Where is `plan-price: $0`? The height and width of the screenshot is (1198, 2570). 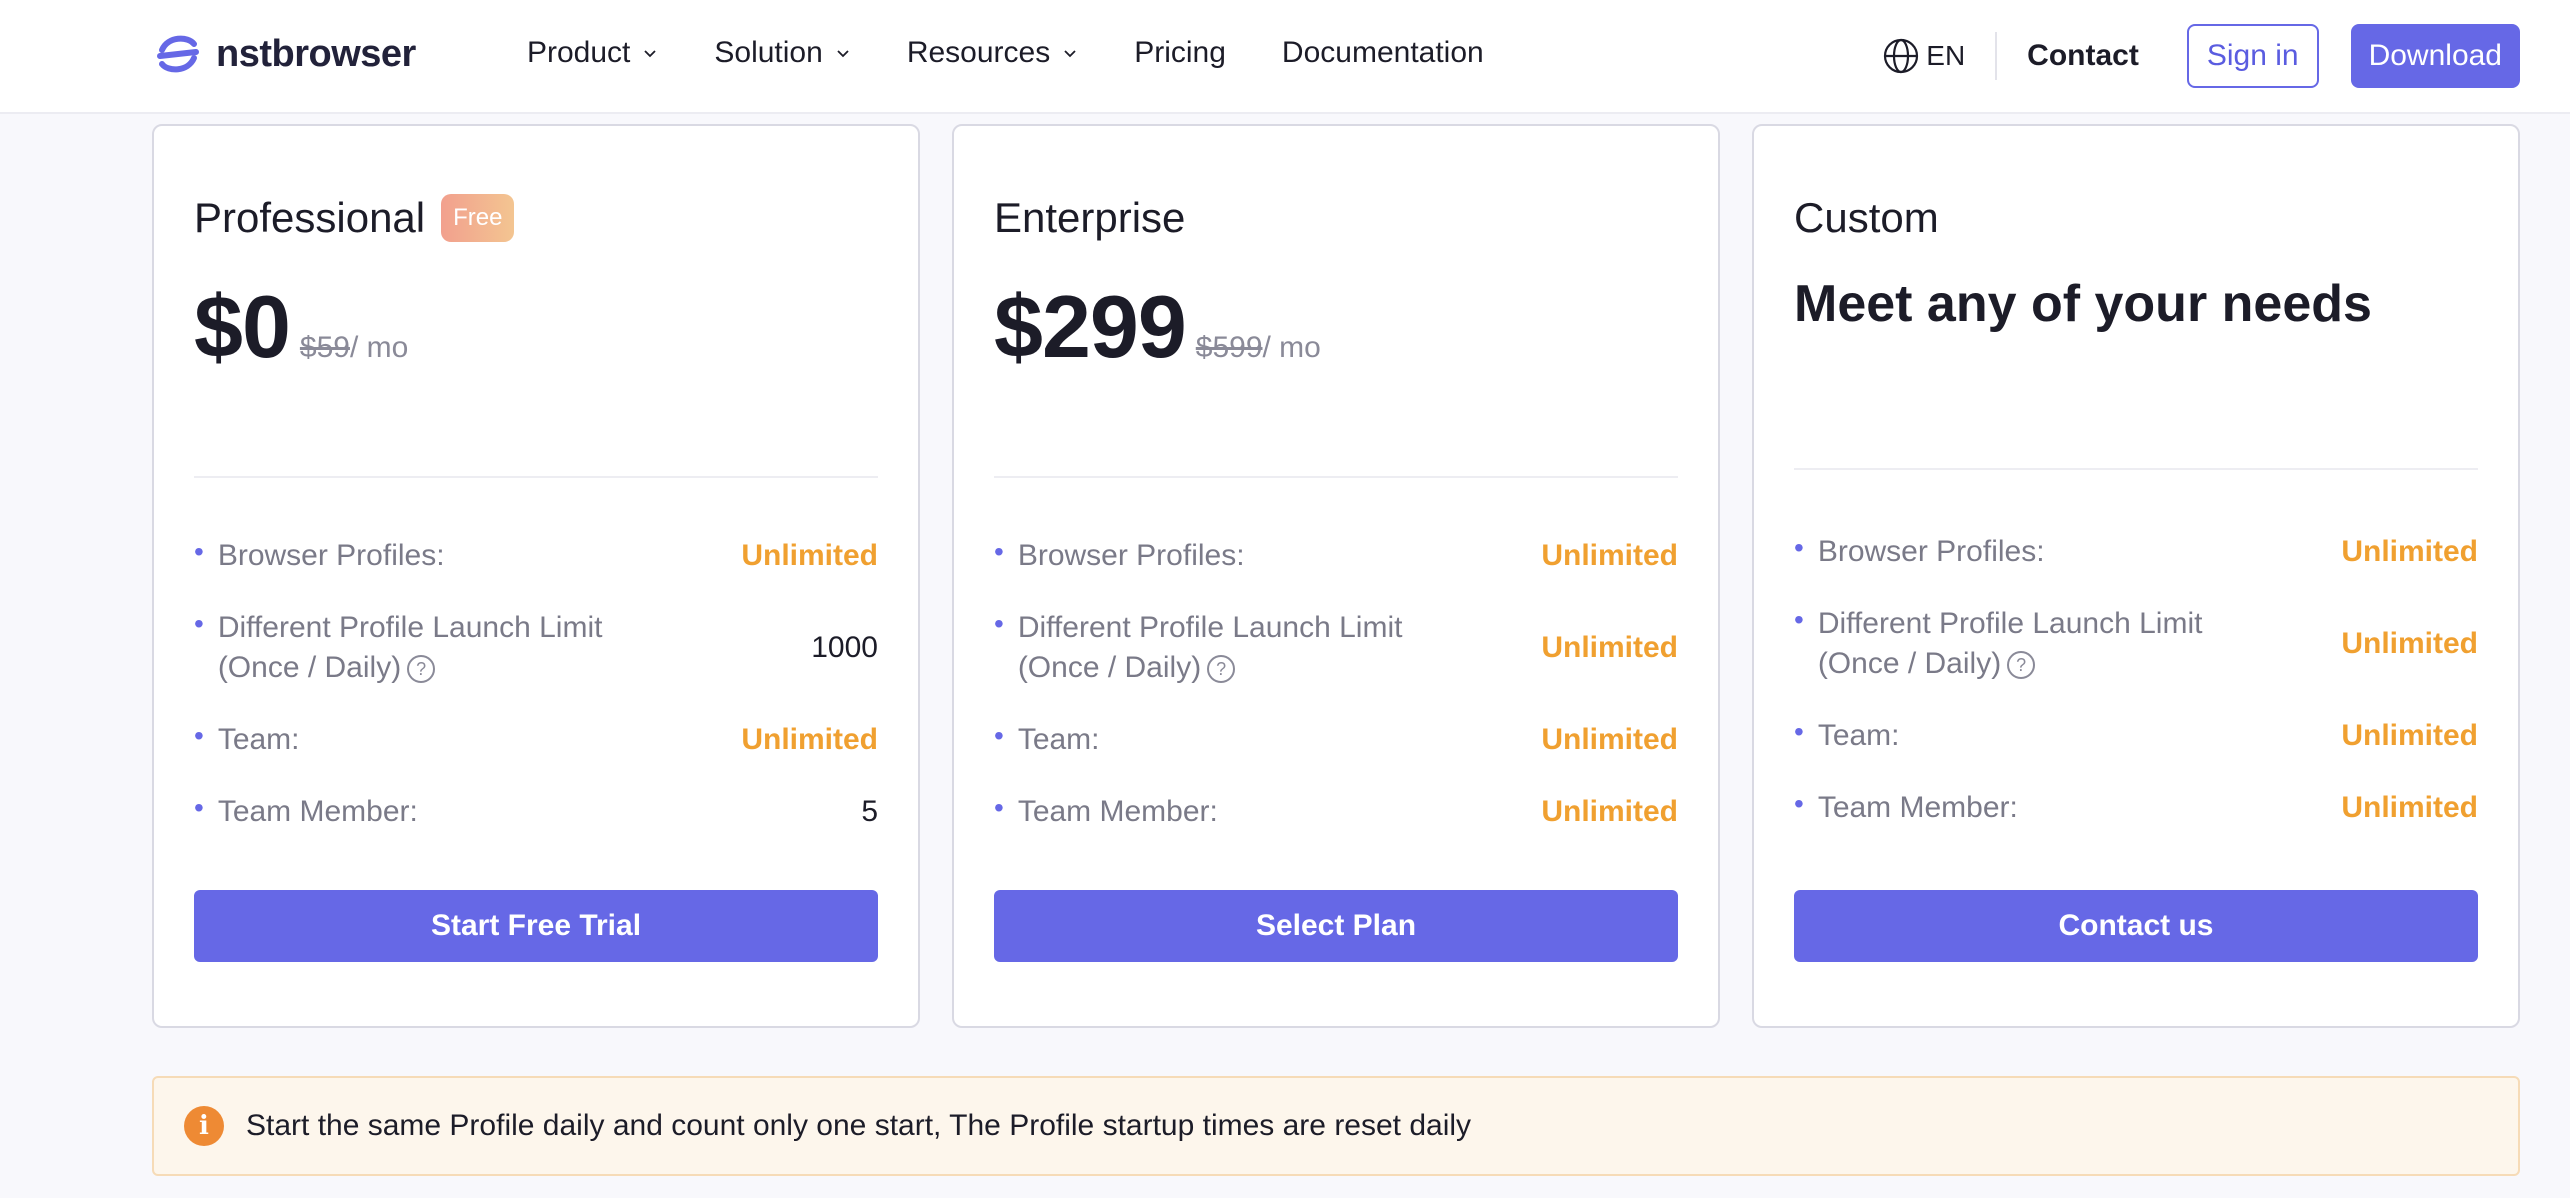
plan-price: $0 is located at coordinates (242, 326).